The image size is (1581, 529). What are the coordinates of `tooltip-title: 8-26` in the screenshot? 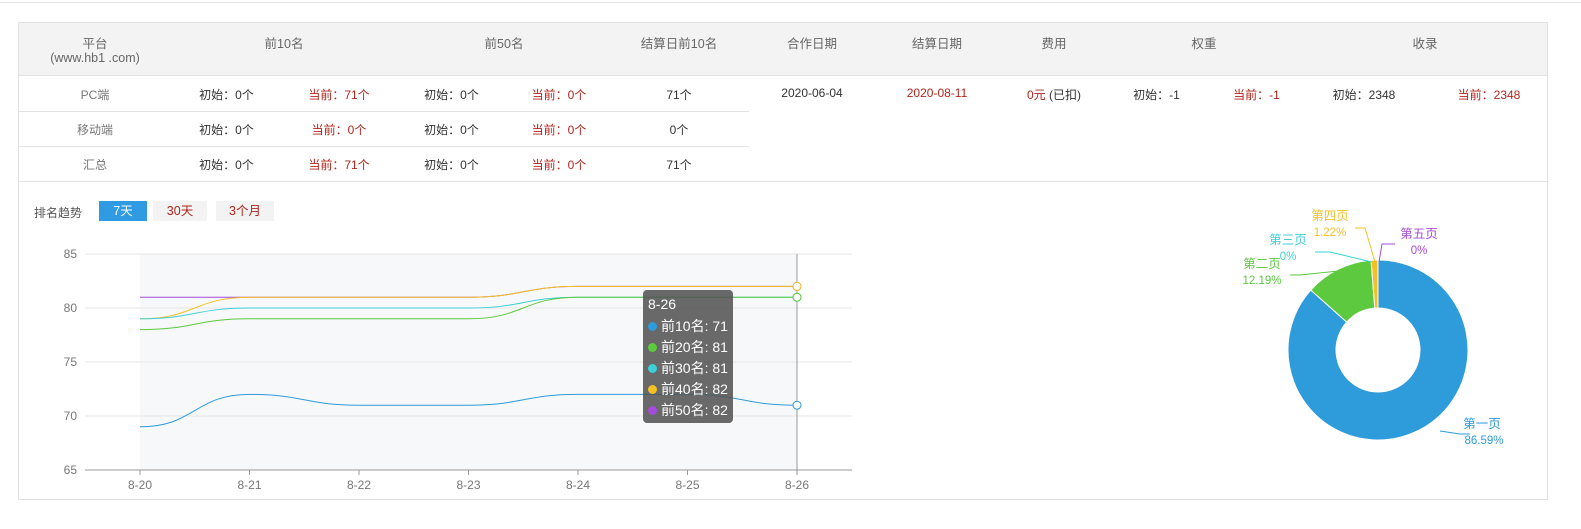 It's located at (662, 304).